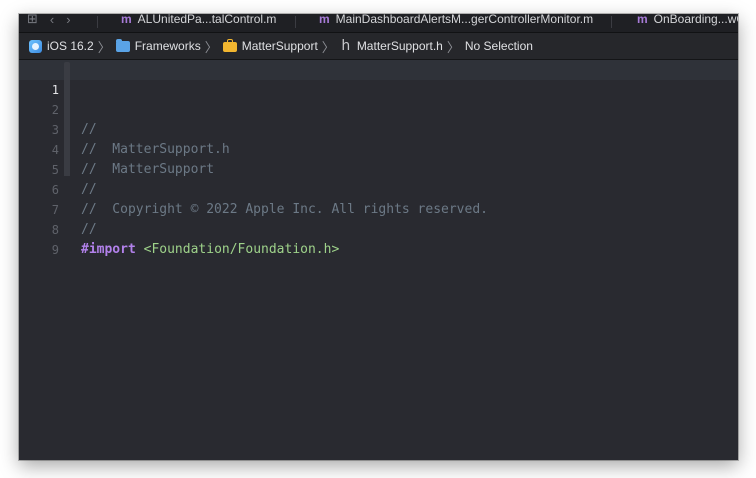 Image resolution: width=756 pixels, height=478 pixels. What do you see at coordinates (32, 20) in the screenshot?
I see `grid-icon: ⊞` at bounding box center [32, 20].